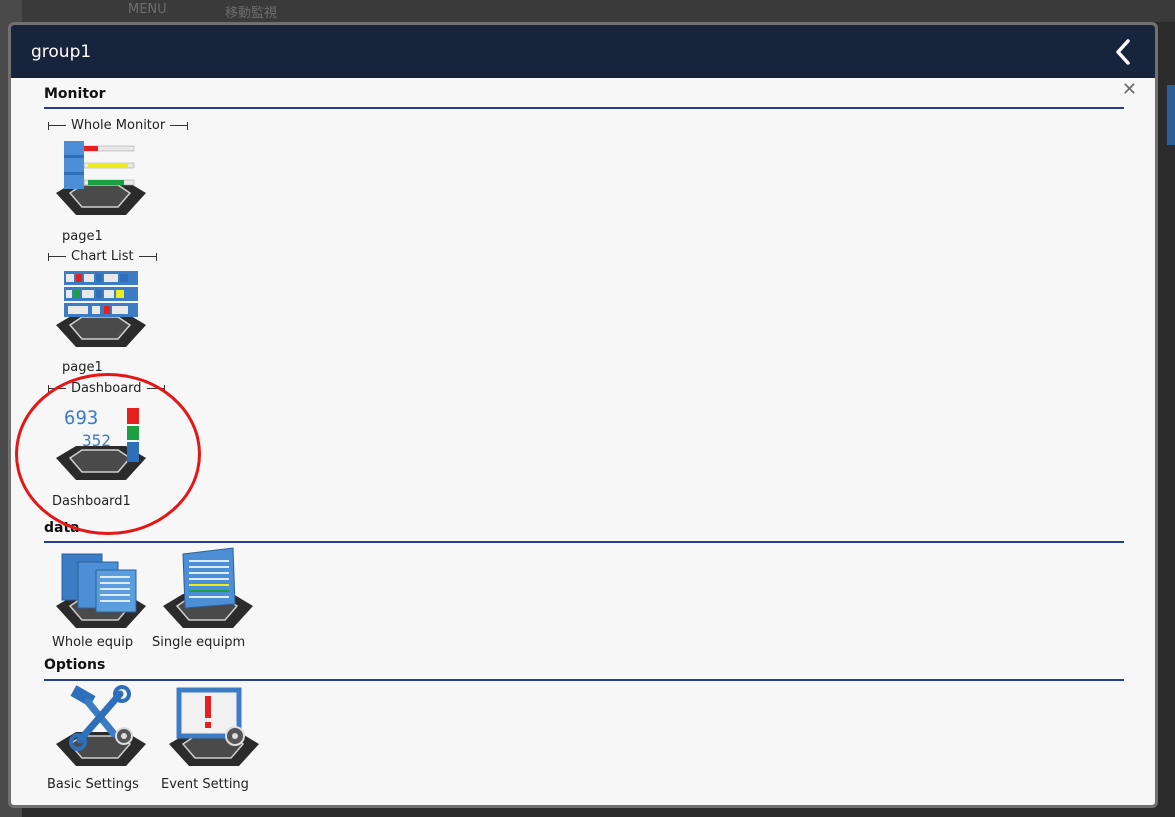 This screenshot has width=1175, height=817. I want to click on chart-list-icon, so click(101, 309).